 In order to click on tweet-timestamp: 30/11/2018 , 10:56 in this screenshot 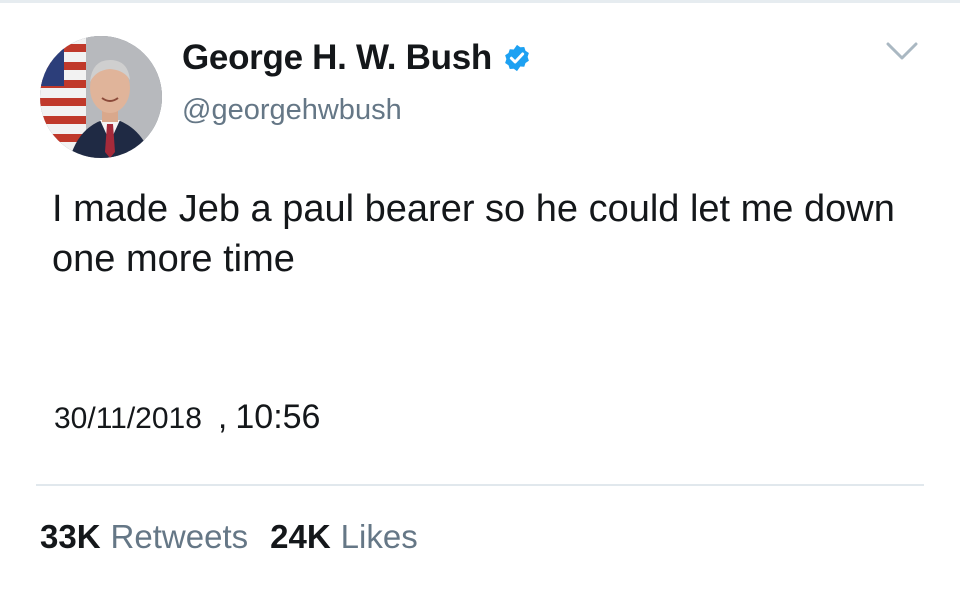, I will do `click(187, 417)`.